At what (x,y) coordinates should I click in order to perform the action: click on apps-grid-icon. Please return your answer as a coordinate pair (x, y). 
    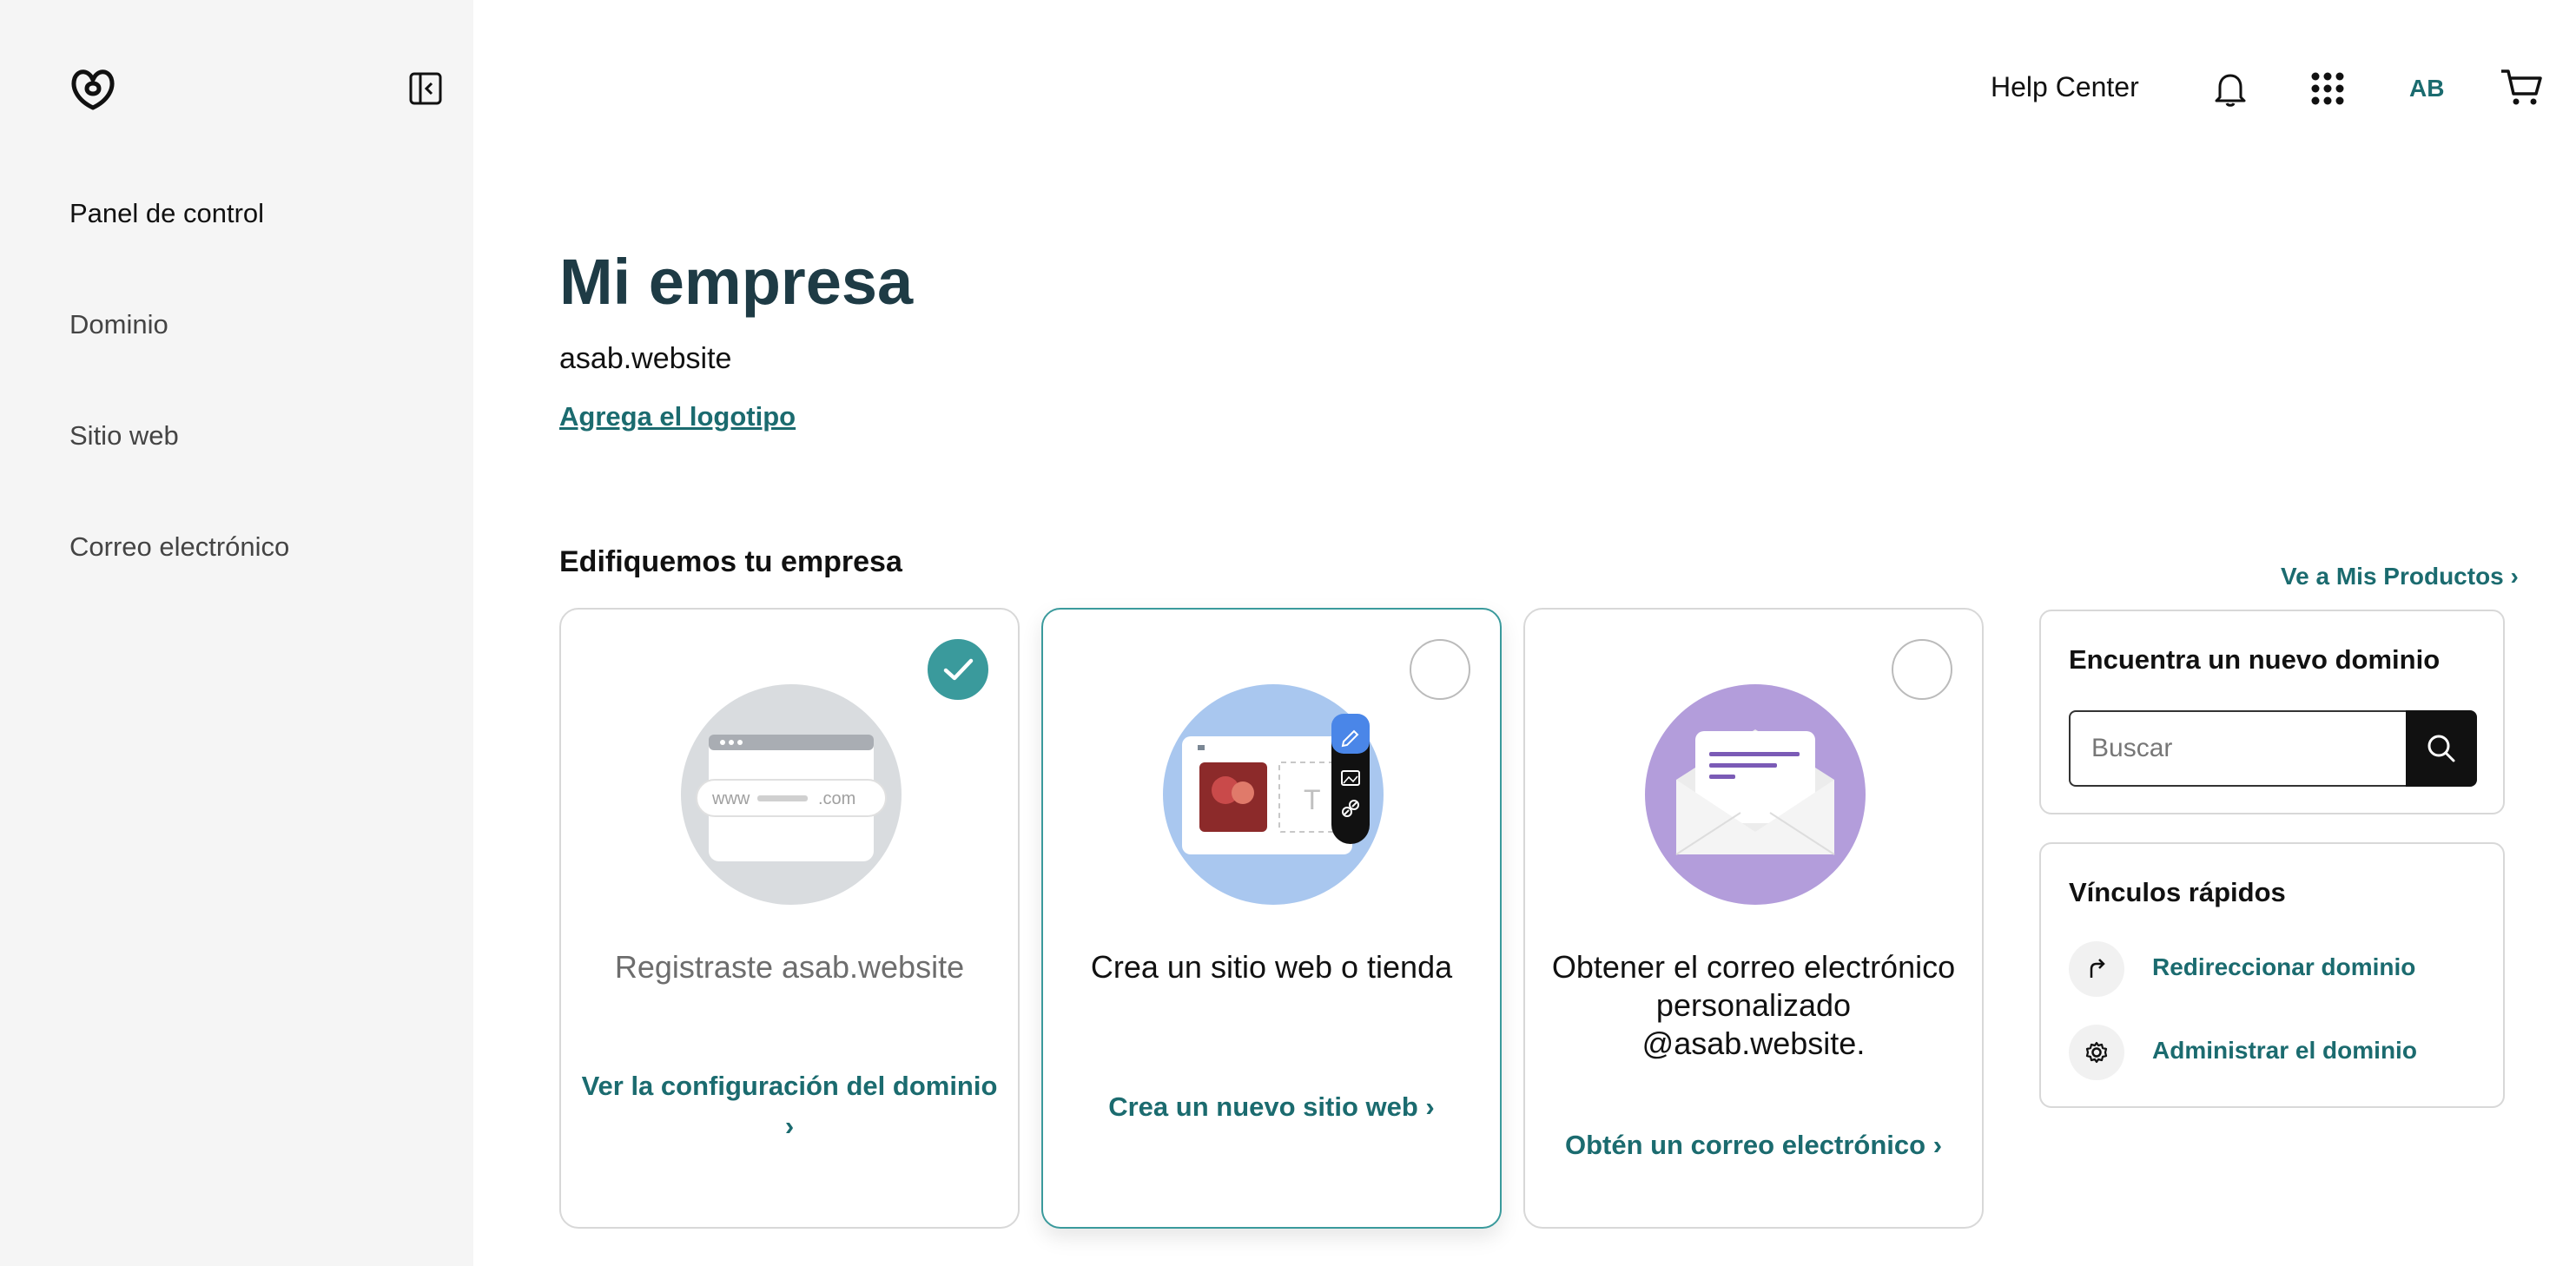
    Looking at the image, I should click on (2327, 90).